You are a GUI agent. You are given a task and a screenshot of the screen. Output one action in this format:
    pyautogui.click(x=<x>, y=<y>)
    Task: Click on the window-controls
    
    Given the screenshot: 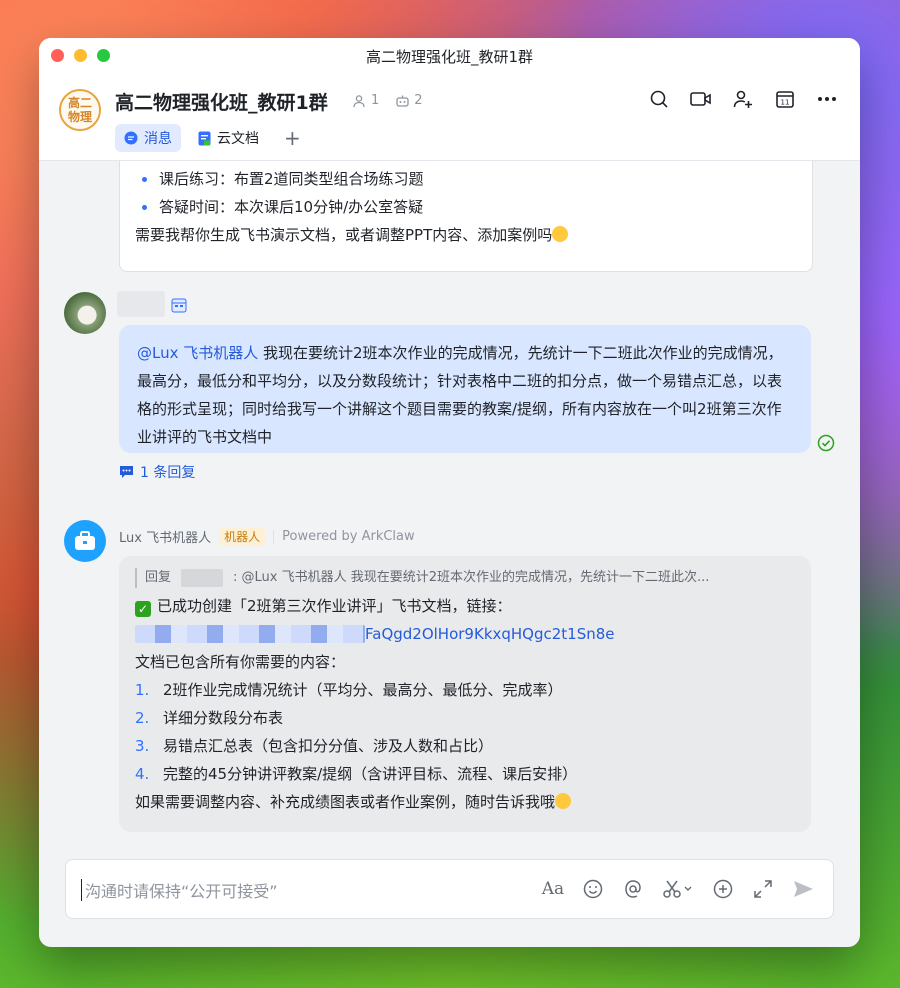 What is the action you would take?
    pyautogui.click(x=80, y=55)
    